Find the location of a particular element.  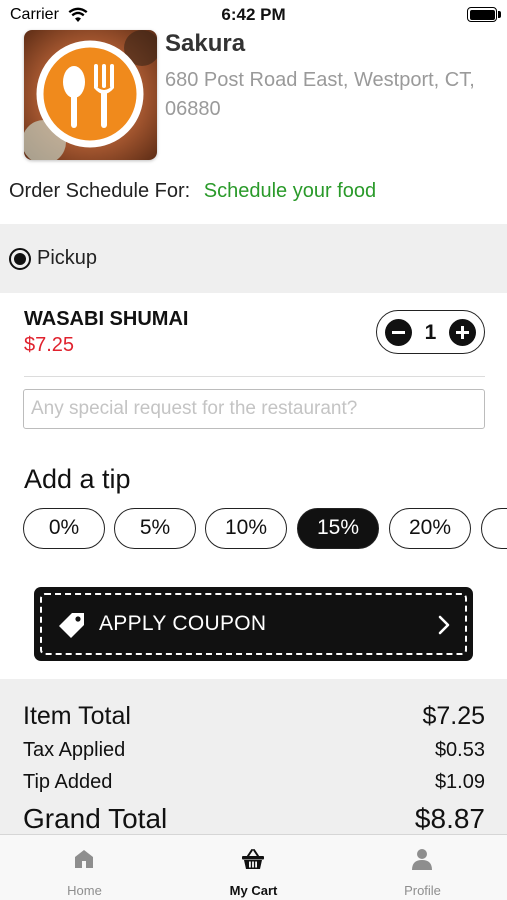

tab-profile-label: Profile is located at coordinates (422, 890).